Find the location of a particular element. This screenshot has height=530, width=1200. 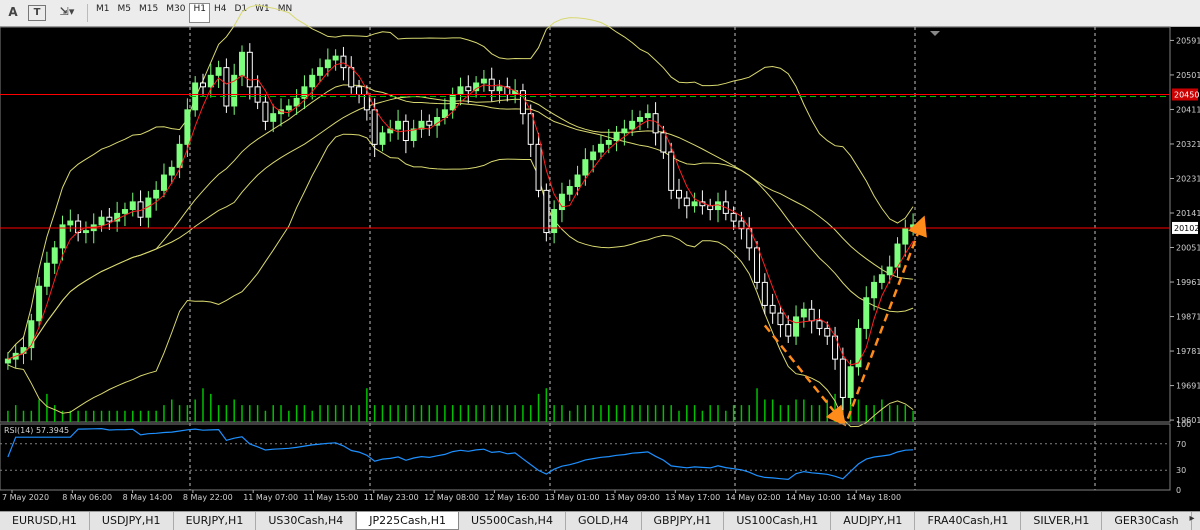

time-tick-label: 11 May 23:00 is located at coordinates (391, 497).